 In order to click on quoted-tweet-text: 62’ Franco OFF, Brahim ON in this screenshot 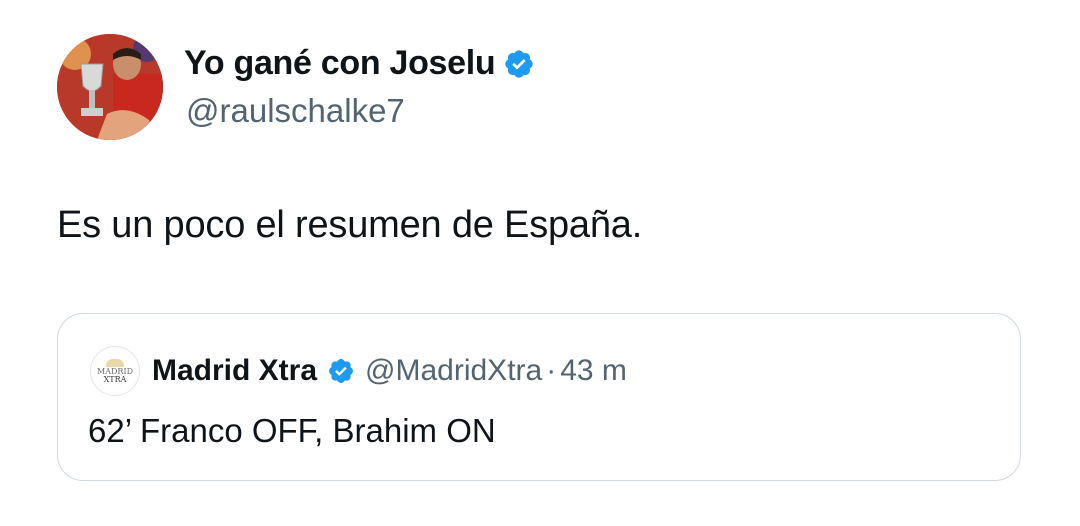, I will do `click(292, 430)`.